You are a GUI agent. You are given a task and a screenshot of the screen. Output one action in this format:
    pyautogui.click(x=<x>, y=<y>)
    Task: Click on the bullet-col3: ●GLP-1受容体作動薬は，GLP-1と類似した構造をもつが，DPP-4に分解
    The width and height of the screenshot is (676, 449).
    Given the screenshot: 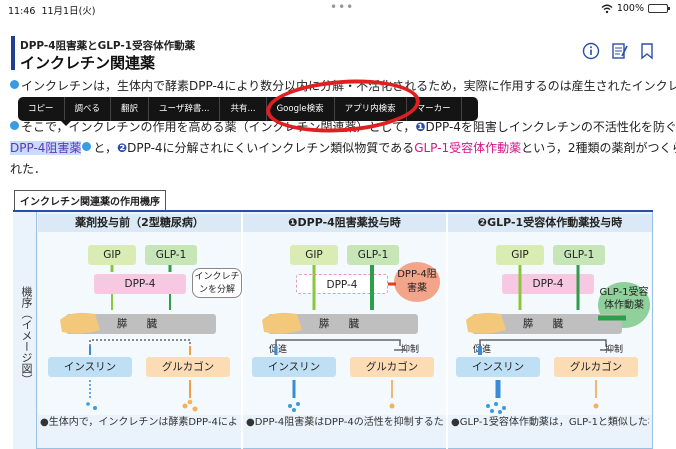 What is the action you would take?
    pyautogui.click(x=550, y=422)
    